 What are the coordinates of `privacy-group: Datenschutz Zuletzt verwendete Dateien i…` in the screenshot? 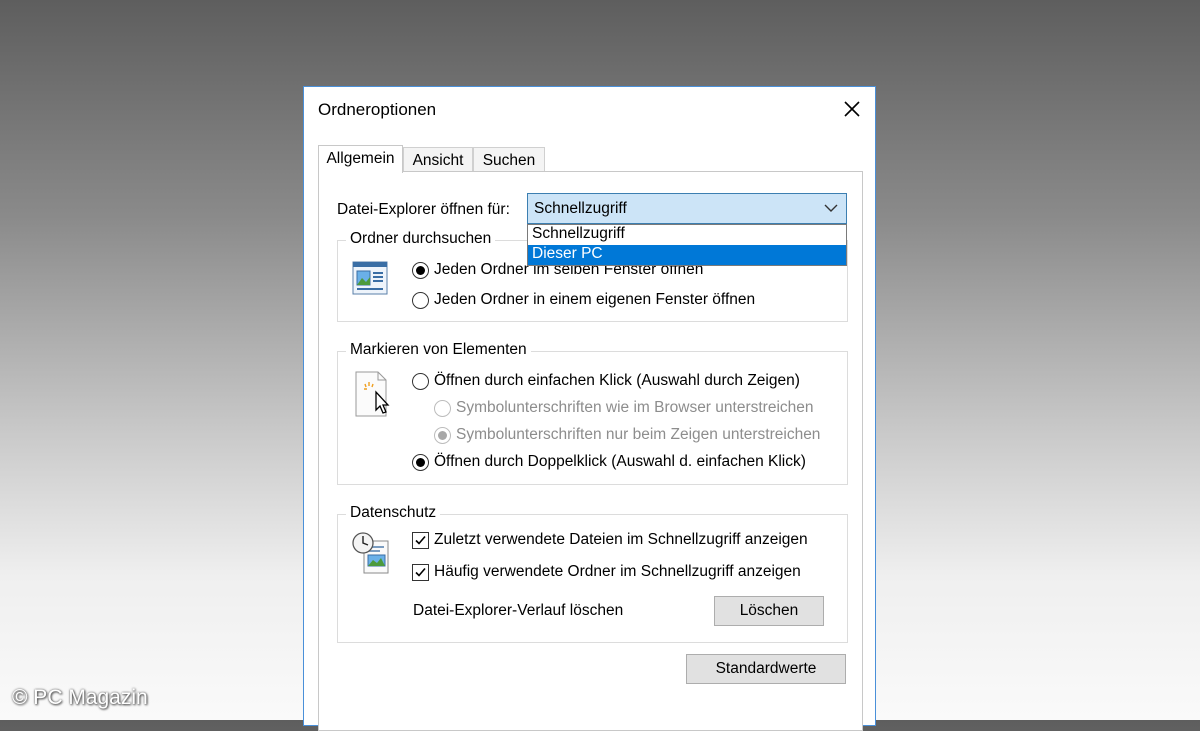 It's located at (592, 573).